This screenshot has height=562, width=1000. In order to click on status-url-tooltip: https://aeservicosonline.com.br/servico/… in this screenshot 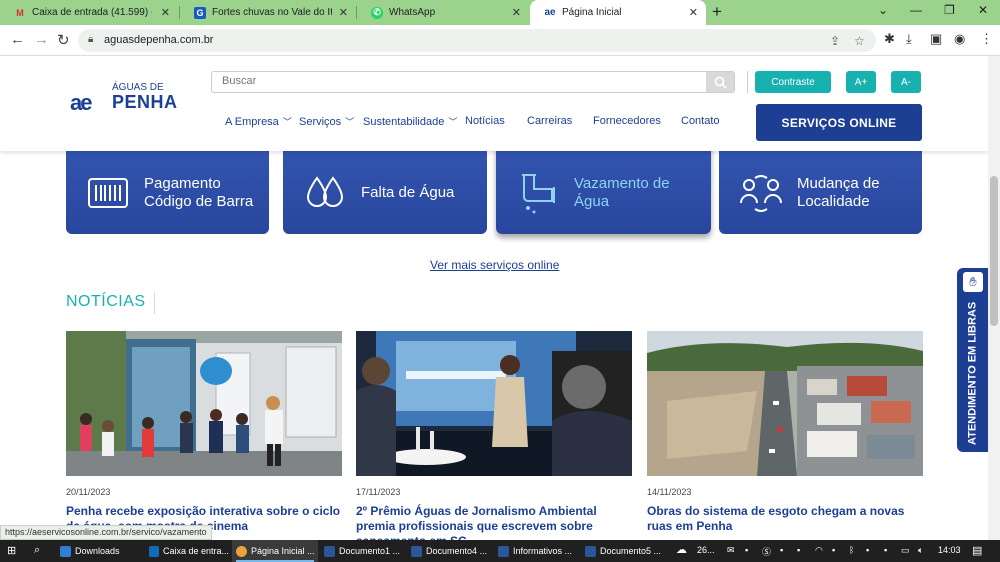, I will do `click(106, 532)`.